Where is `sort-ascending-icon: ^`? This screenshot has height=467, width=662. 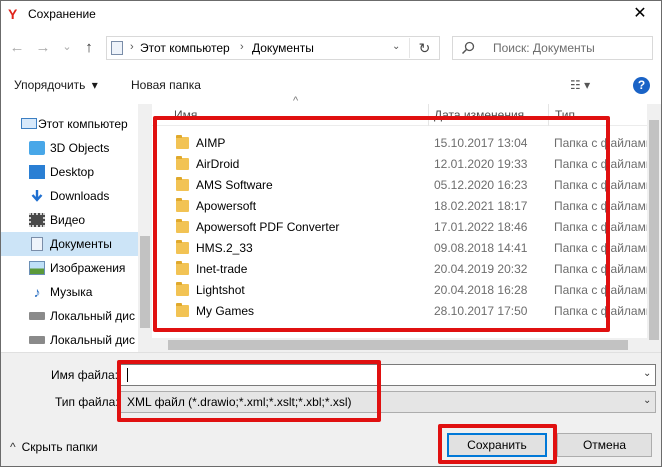
sort-ascending-icon: ^ is located at coordinates (296, 101).